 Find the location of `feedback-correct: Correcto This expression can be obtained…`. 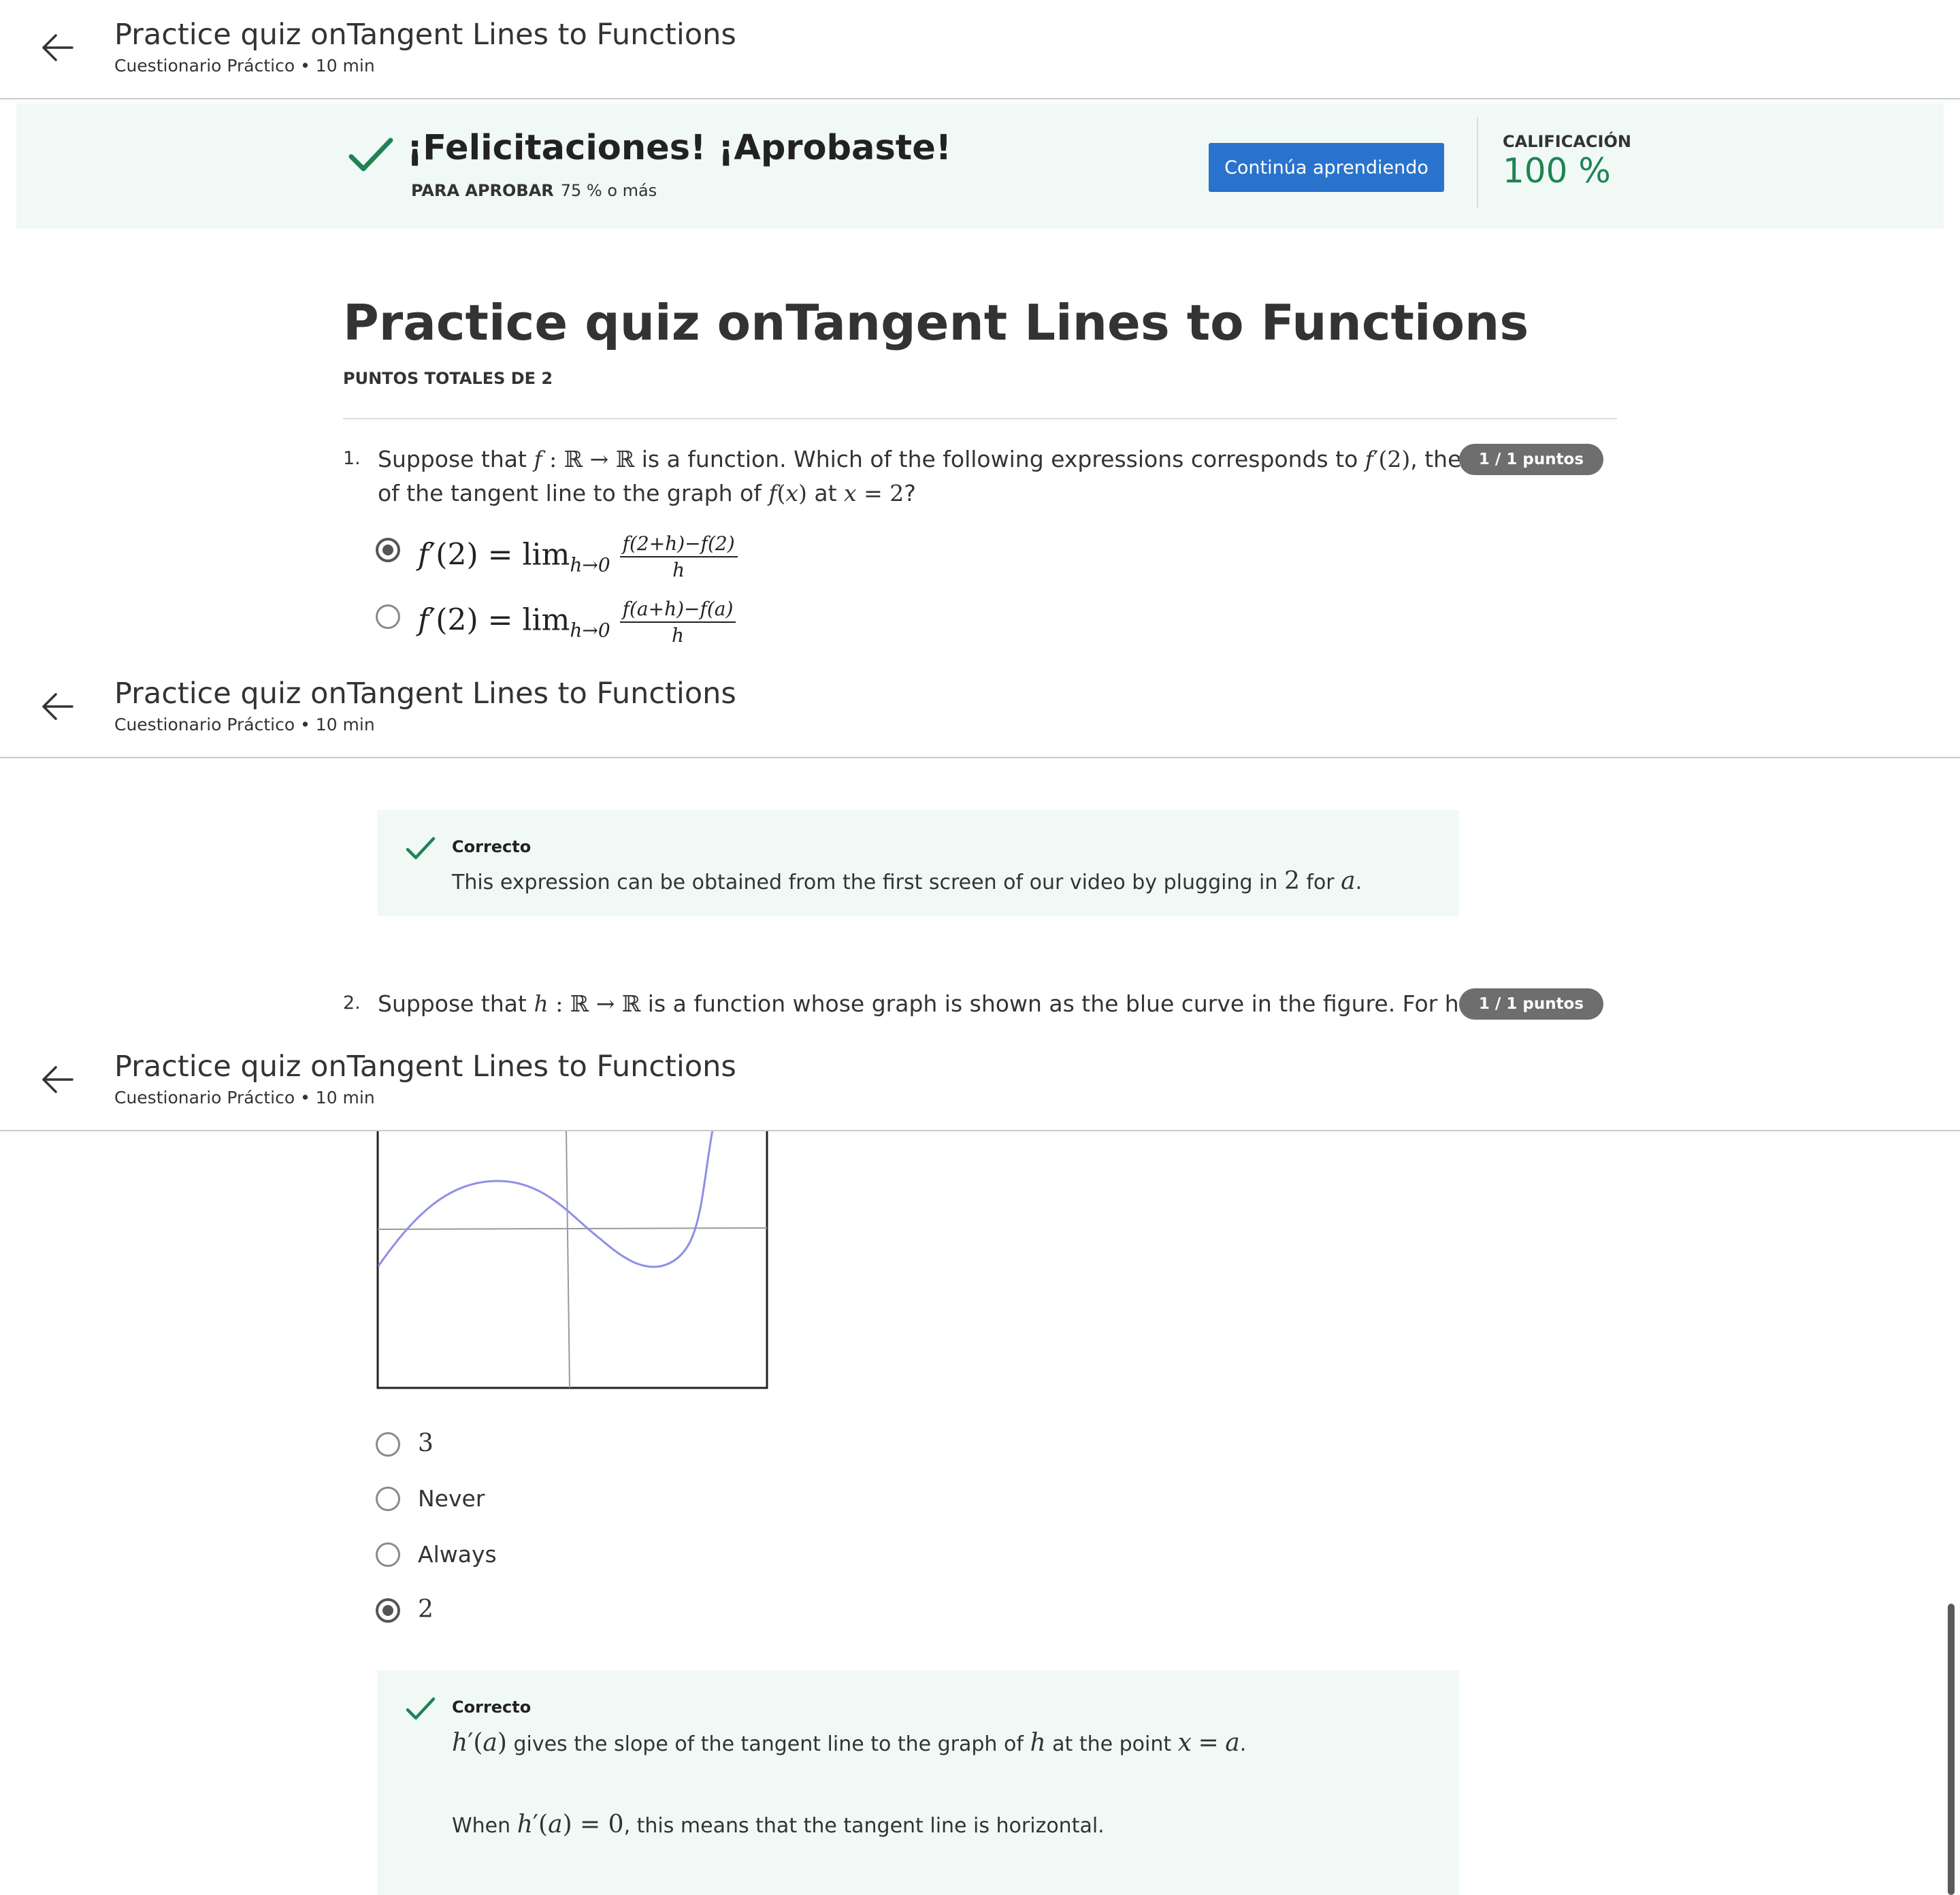

feedback-correct: Correcto This expression can be obtained… is located at coordinates (918, 863).